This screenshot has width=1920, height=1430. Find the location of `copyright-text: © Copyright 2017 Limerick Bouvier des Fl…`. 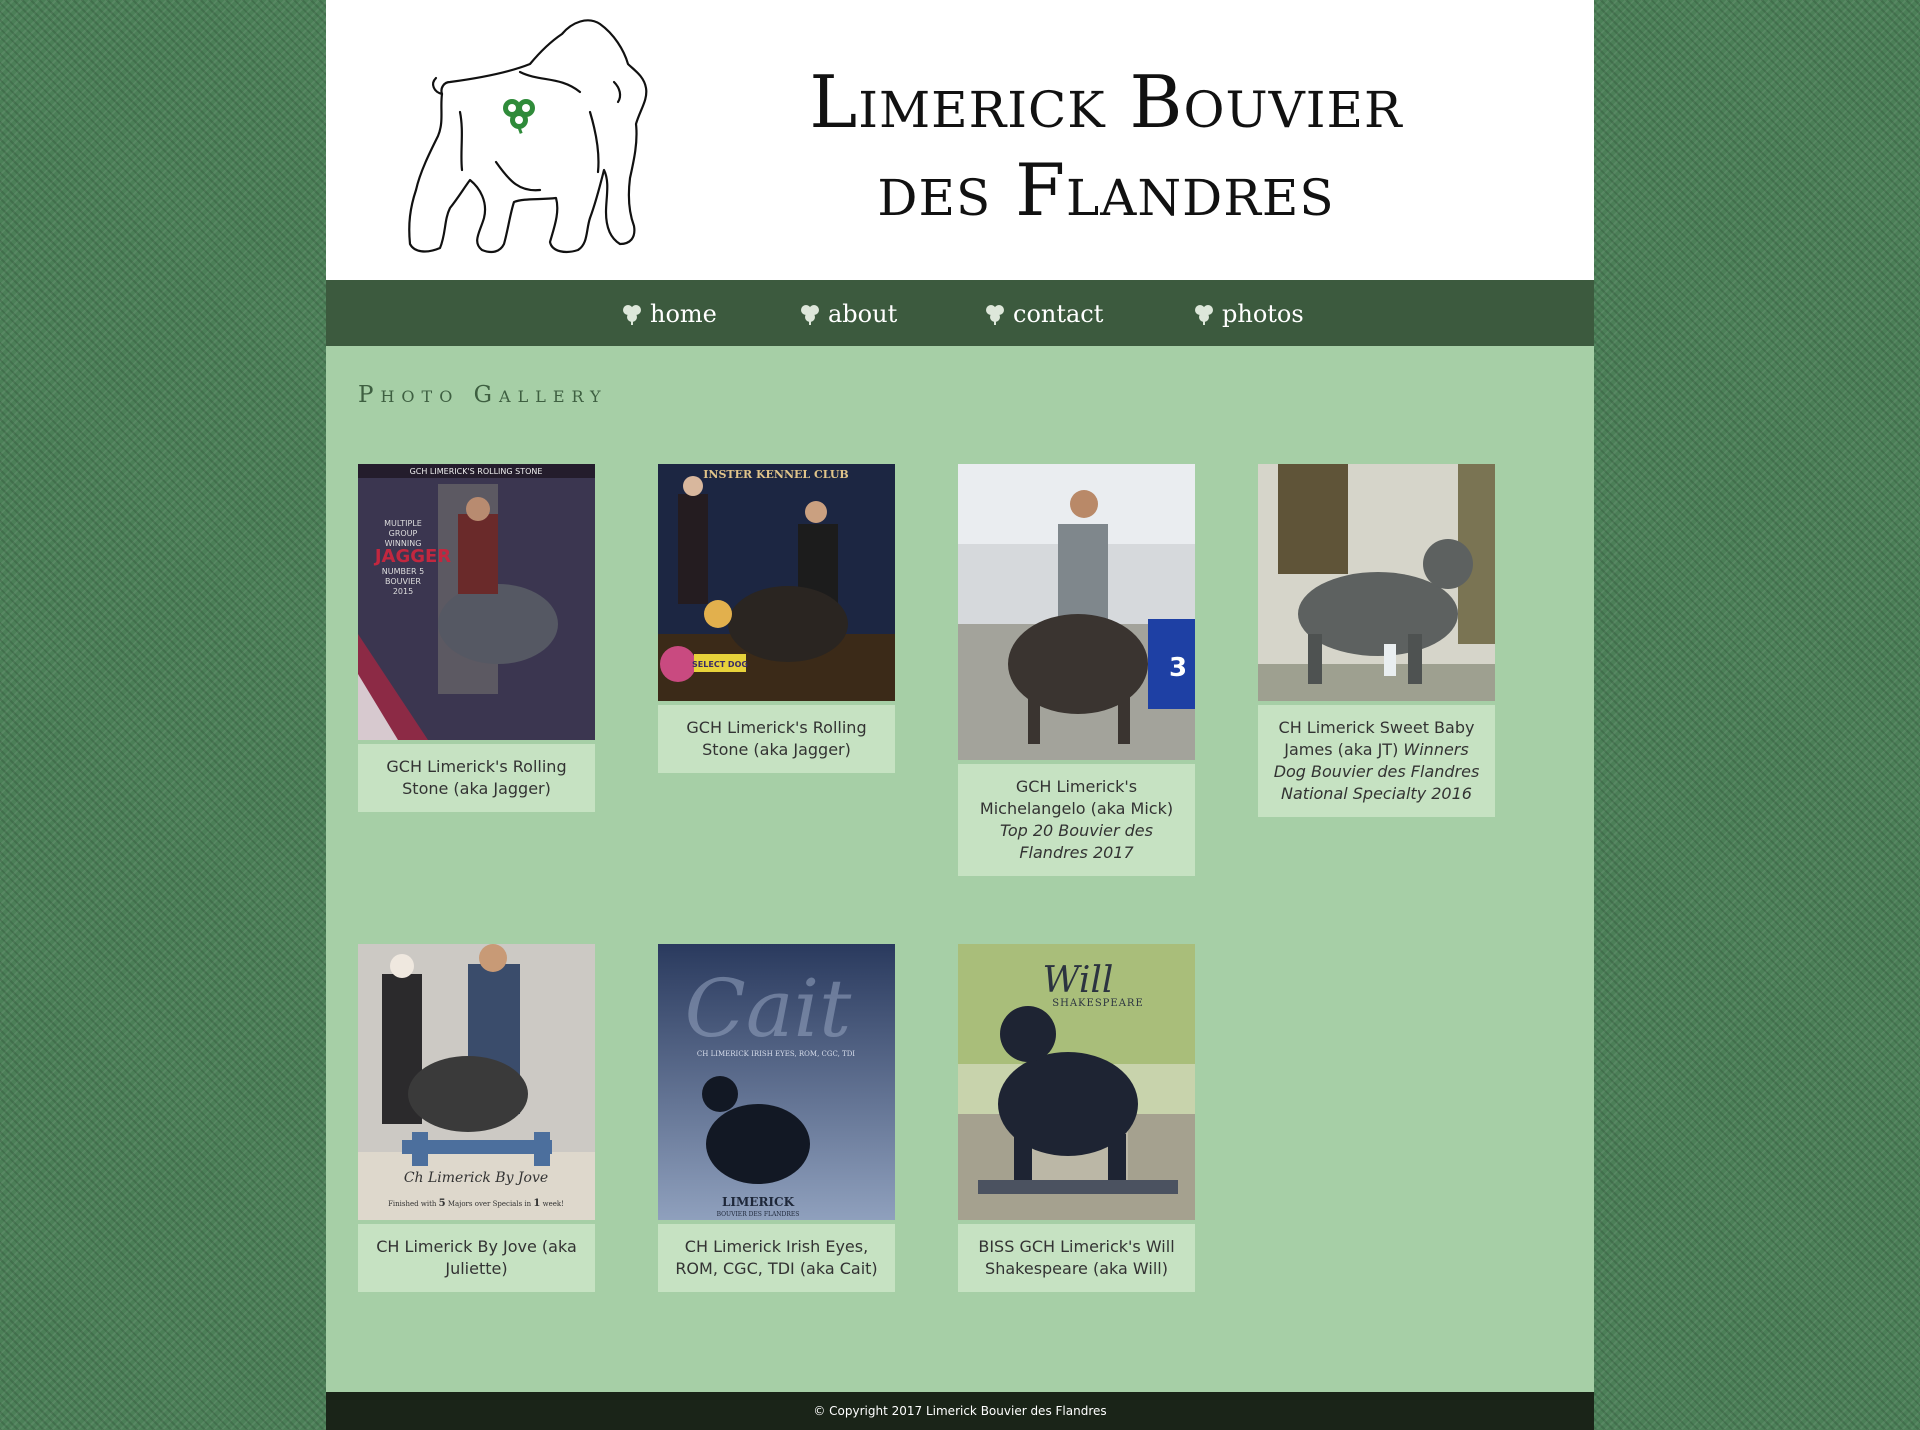

copyright-text: © Copyright 2017 Limerick Bouvier des Fl… is located at coordinates (960, 1411).